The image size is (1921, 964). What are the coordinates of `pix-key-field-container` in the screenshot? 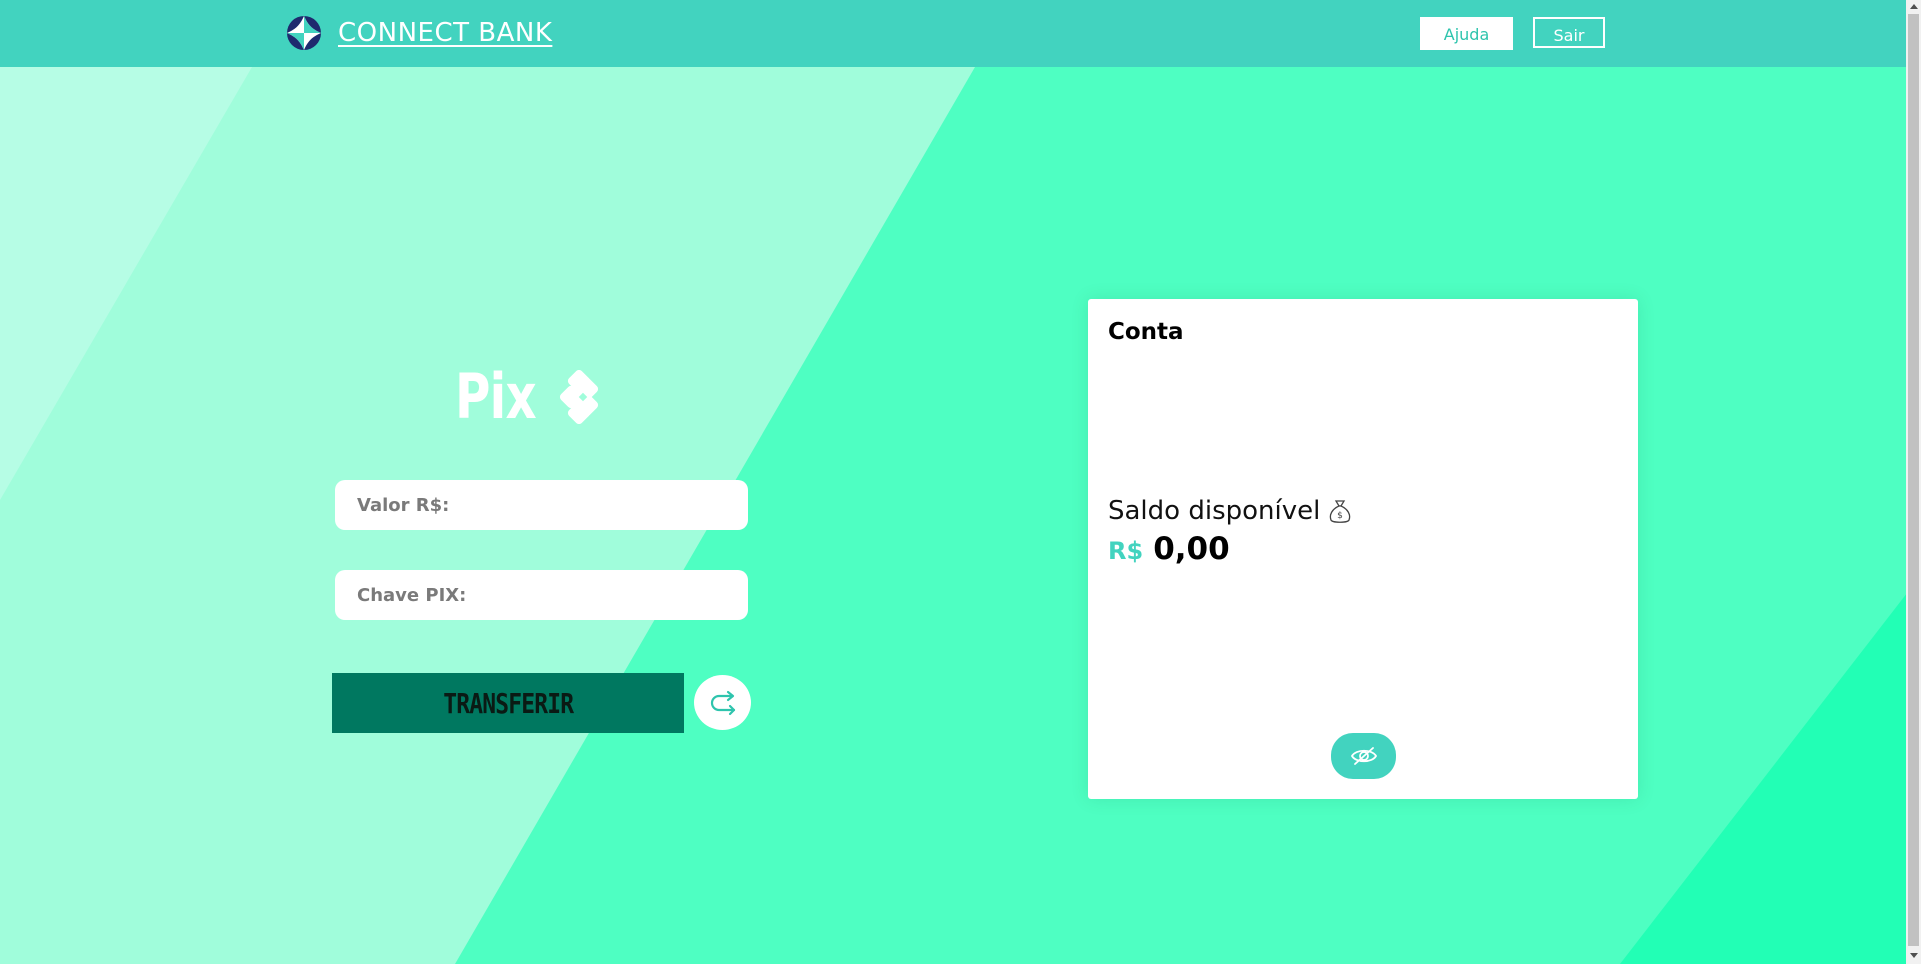 It's located at (541, 595).